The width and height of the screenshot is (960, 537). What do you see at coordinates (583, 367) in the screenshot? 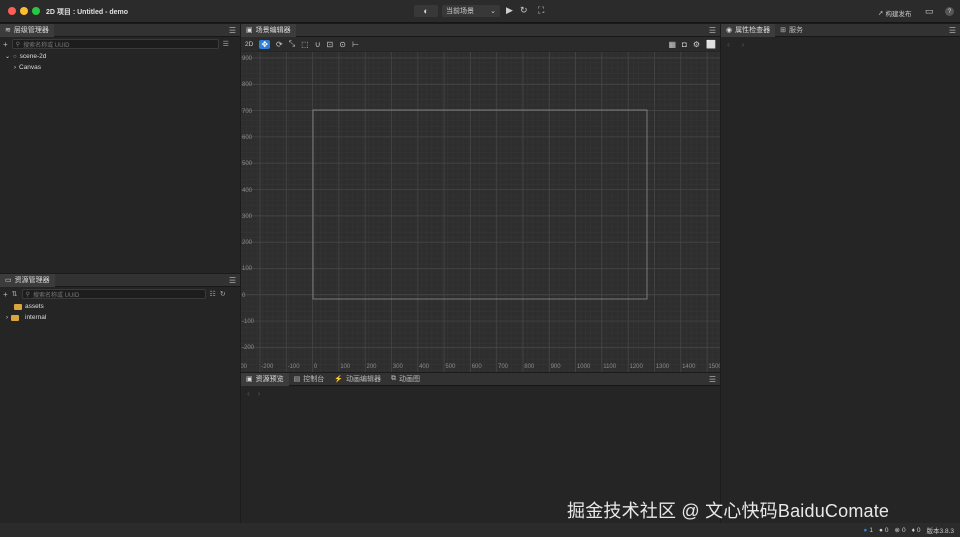
I see `x-tick-label: 1000` at bounding box center [583, 367].